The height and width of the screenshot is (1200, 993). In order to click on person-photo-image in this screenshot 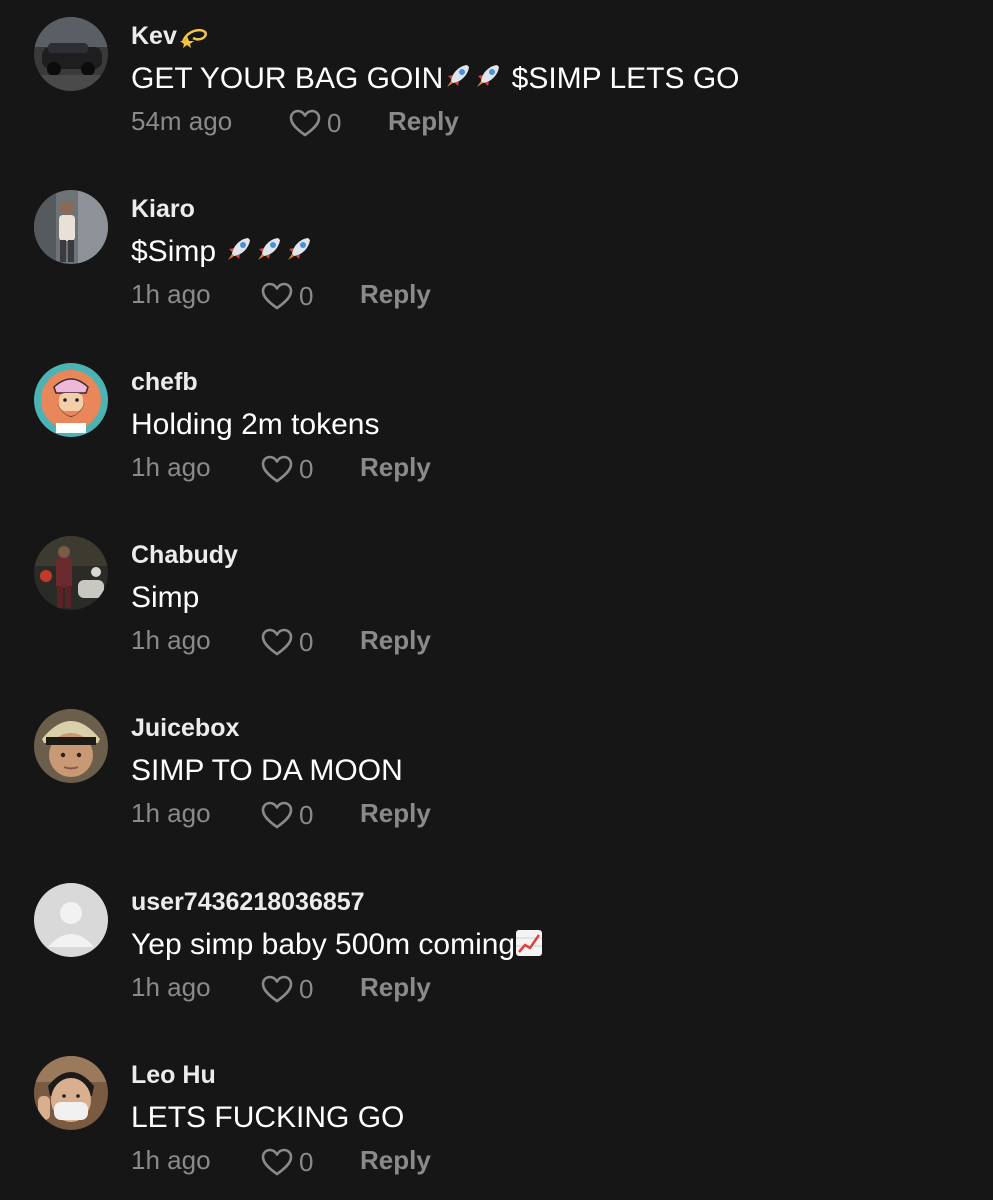, I will do `click(71, 227)`.